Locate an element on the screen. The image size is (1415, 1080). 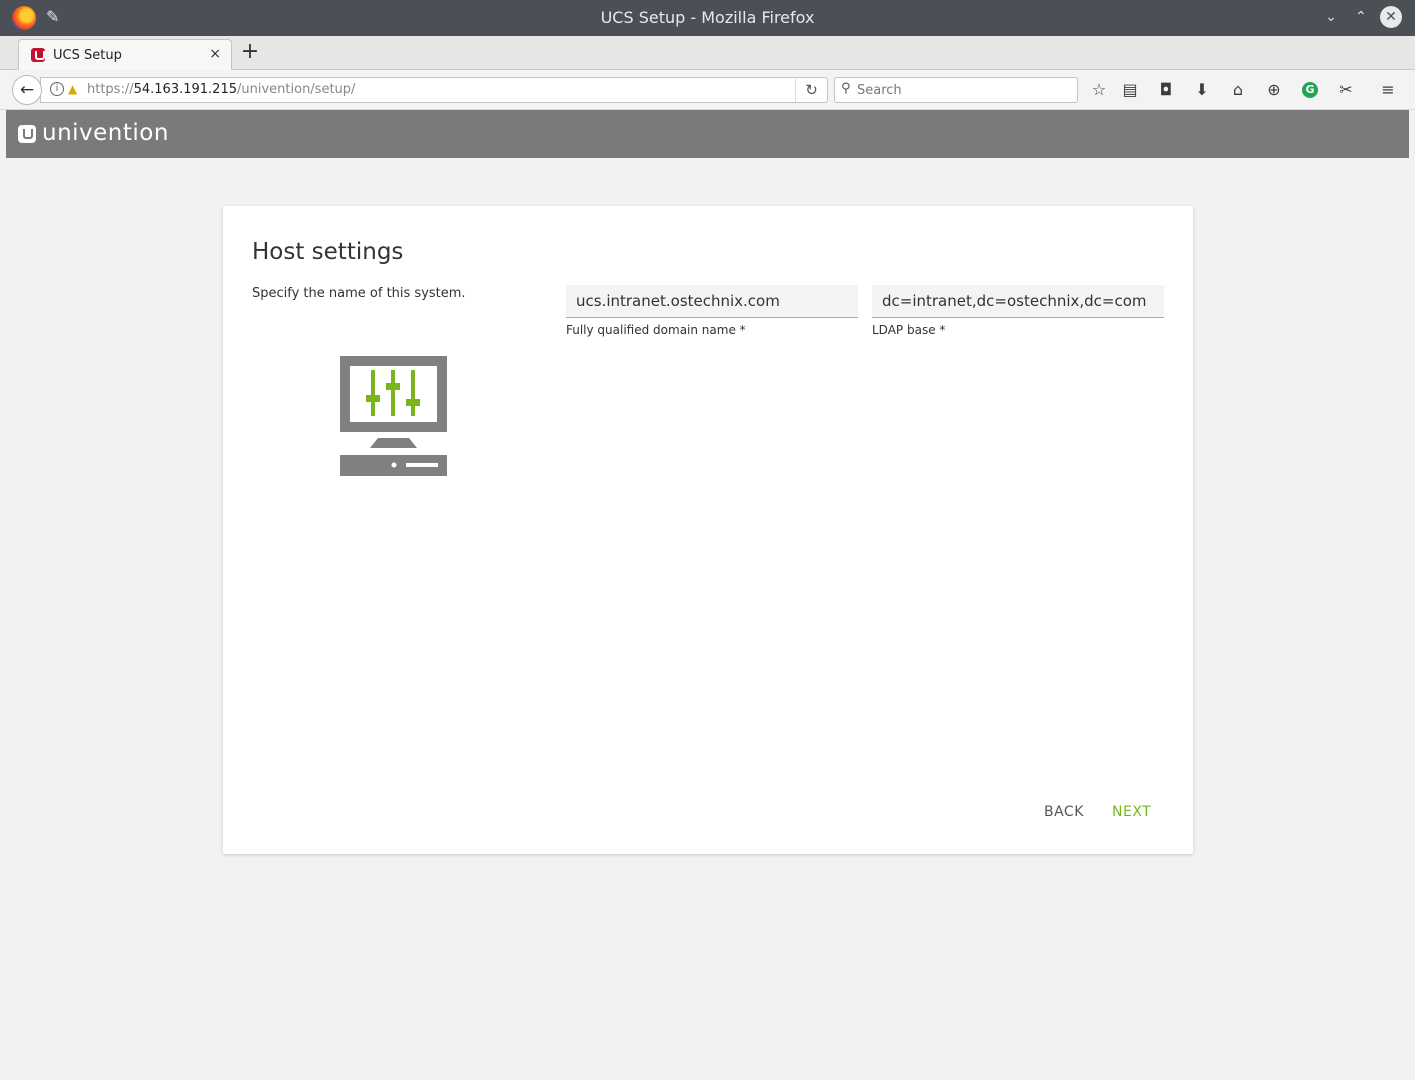
tab-label: UCS Setup is located at coordinates (87, 55).